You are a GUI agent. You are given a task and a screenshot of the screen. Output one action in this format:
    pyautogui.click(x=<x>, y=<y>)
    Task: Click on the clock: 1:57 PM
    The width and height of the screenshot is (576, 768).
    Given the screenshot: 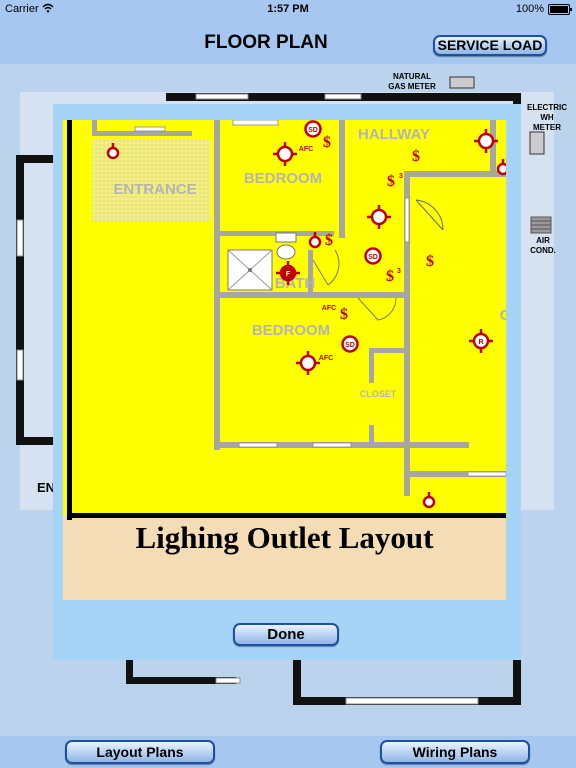 What is the action you would take?
    pyautogui.click(x=288, y=9)
    